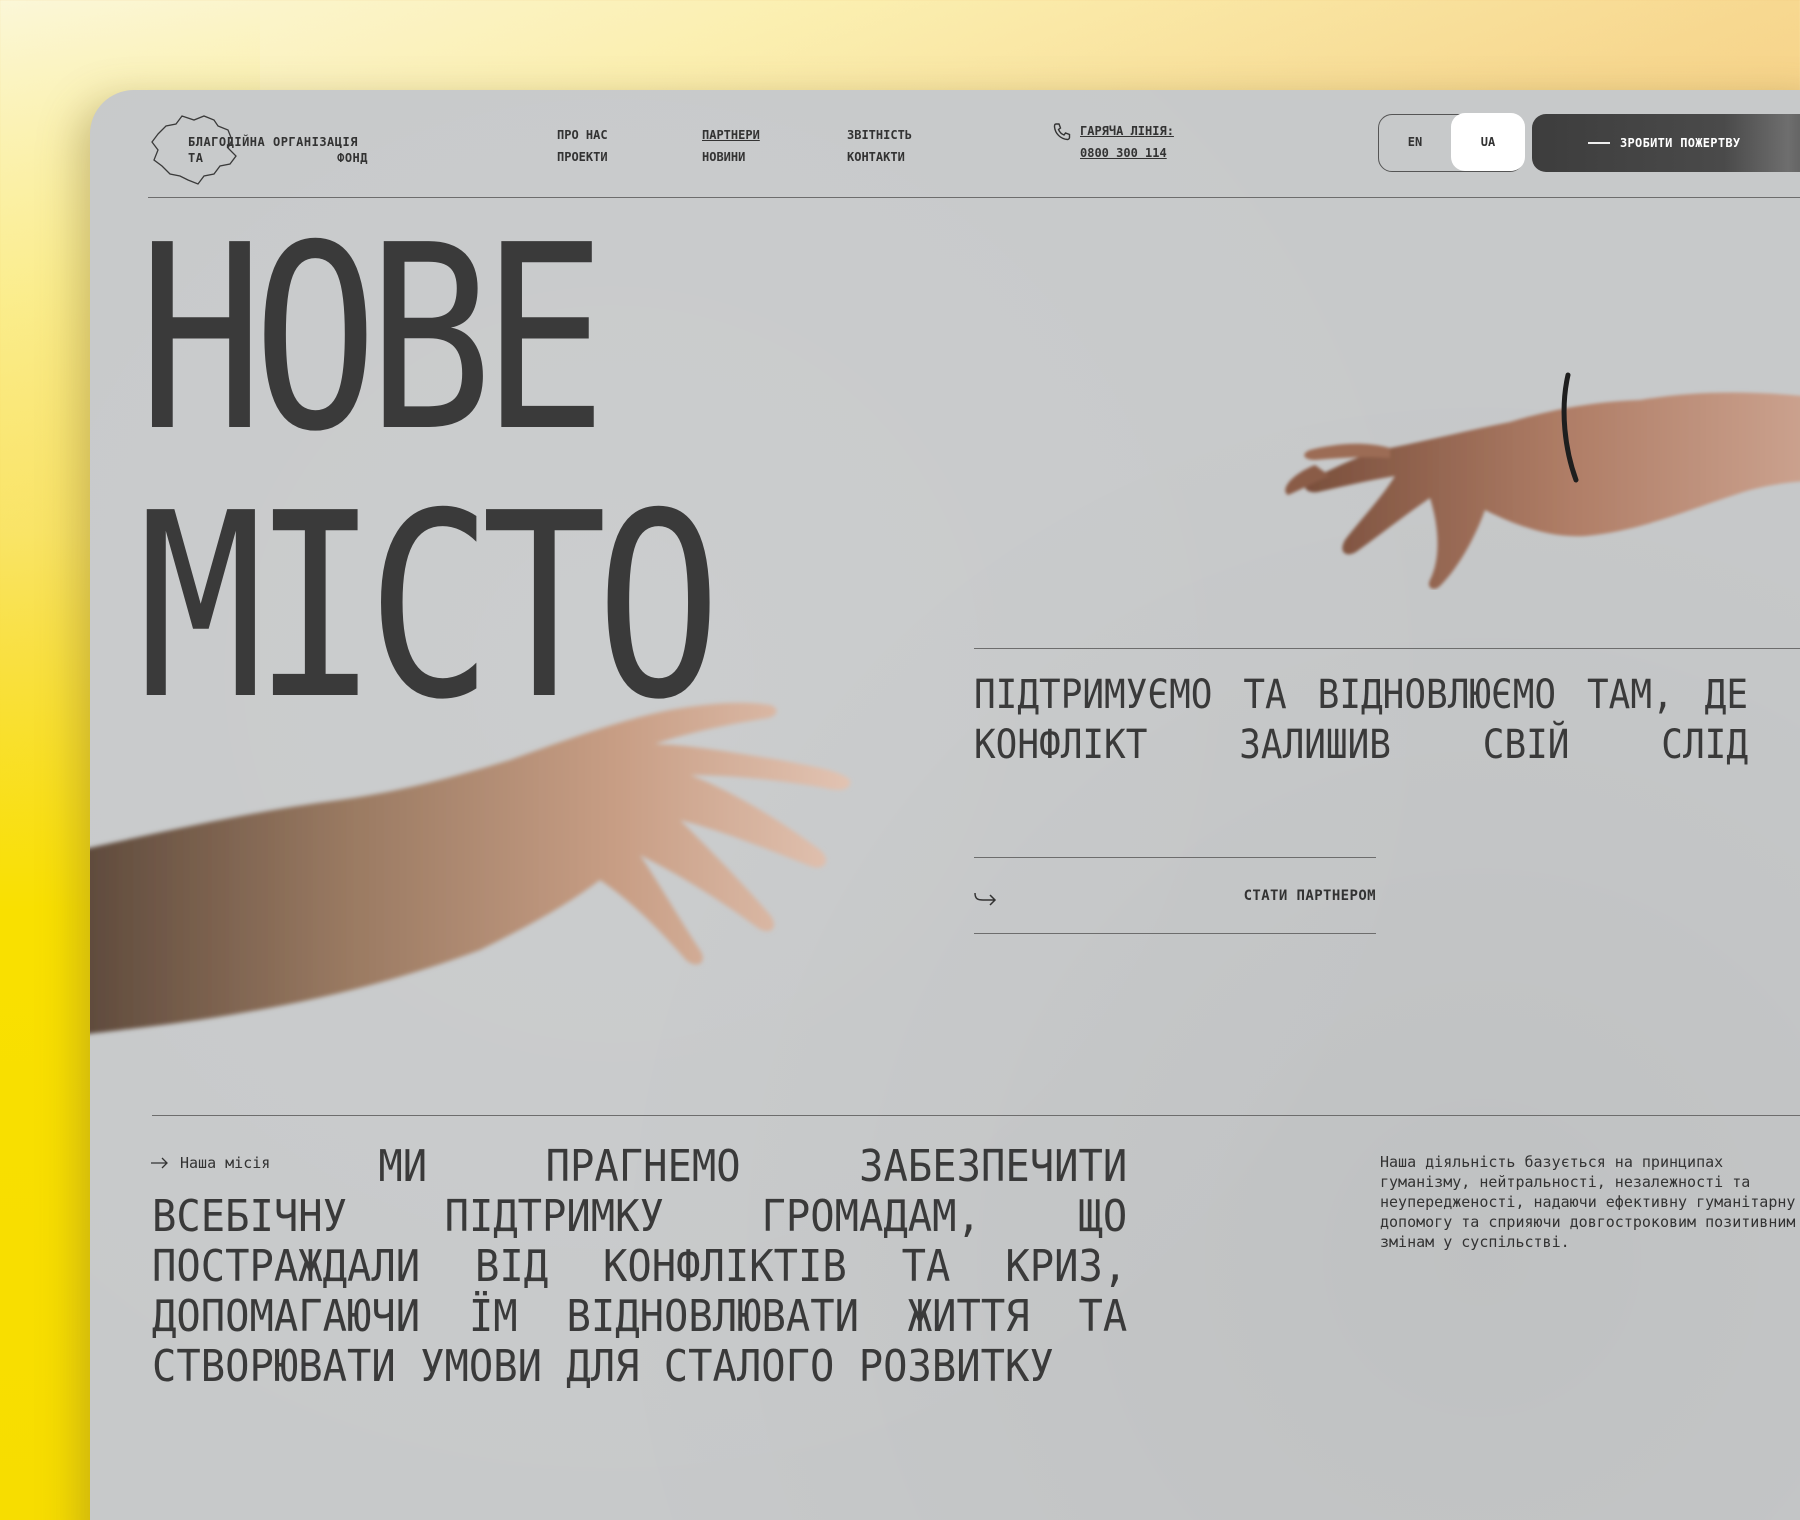  Describe the element at coordinates (1175, 898) in the screenshot. I see `become-partner-link: СТАТИ ПАРТНЕРОМ` at that location.